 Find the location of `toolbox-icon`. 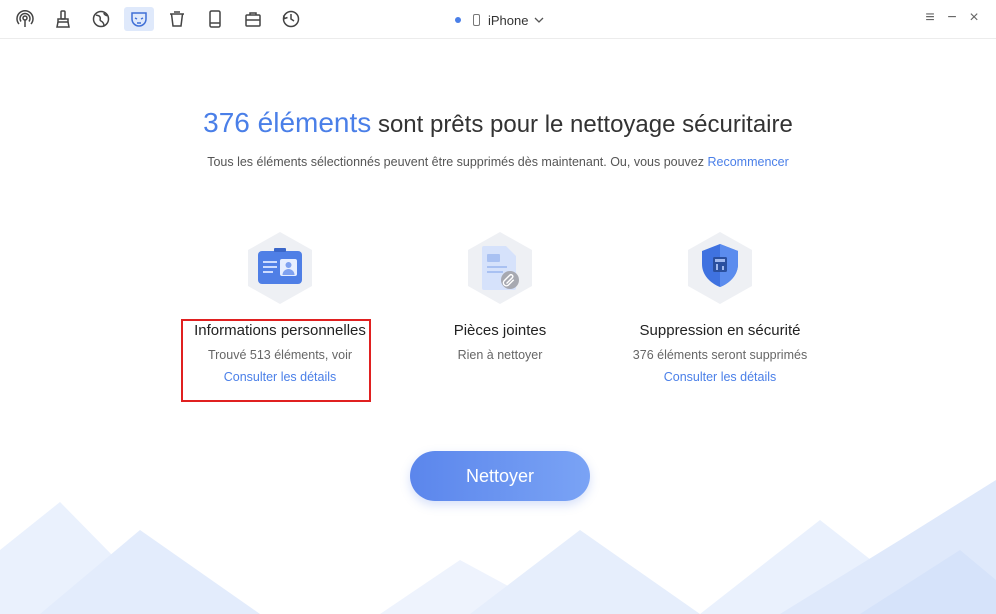

toolbox-icon is located at coordinates (253, 19).